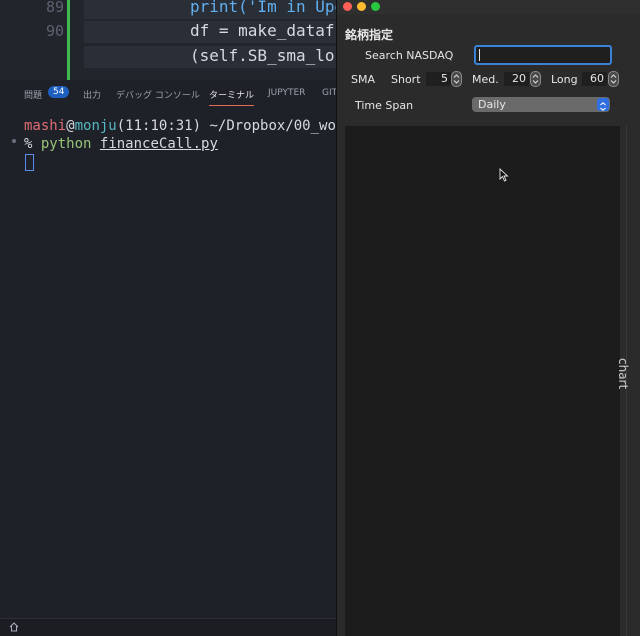  Describe the element at coordinates (438, 79) in the screenshot. I see `short-spinbox: 5` at that location.